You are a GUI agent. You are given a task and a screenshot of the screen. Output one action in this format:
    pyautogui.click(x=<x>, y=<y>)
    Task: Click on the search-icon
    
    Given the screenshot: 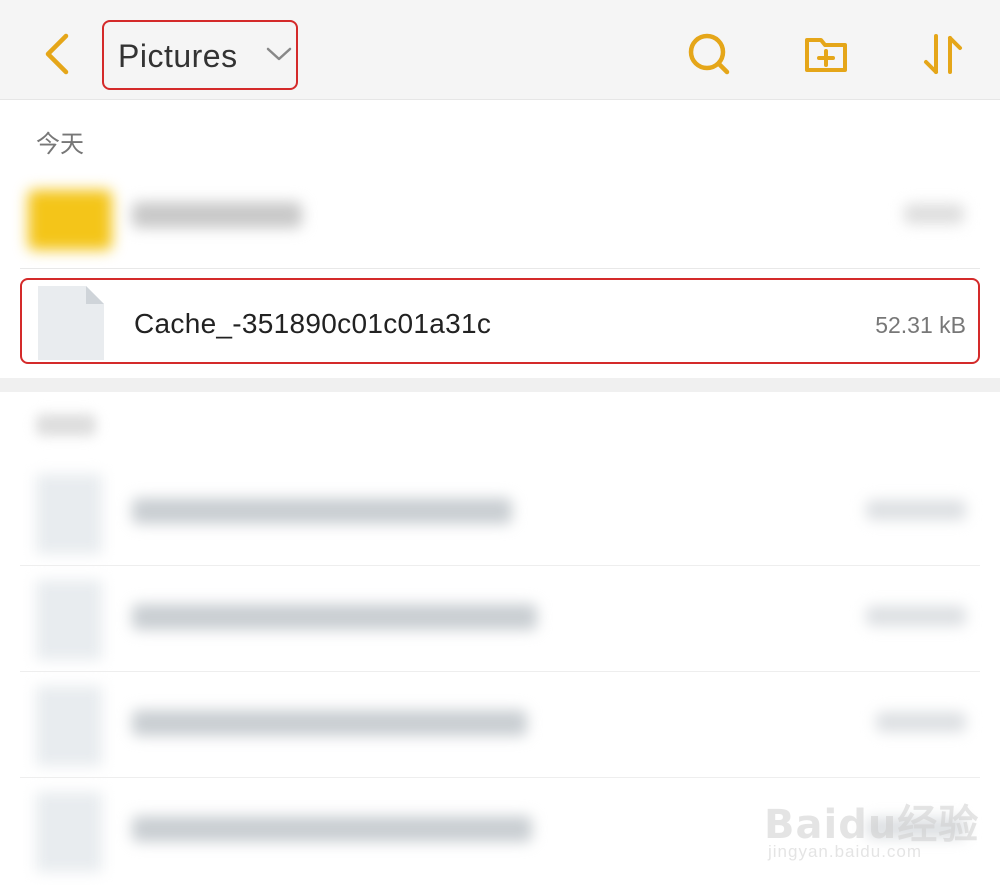 What is the action you would take?
    pyautogui.click(x=709, y=54)
    